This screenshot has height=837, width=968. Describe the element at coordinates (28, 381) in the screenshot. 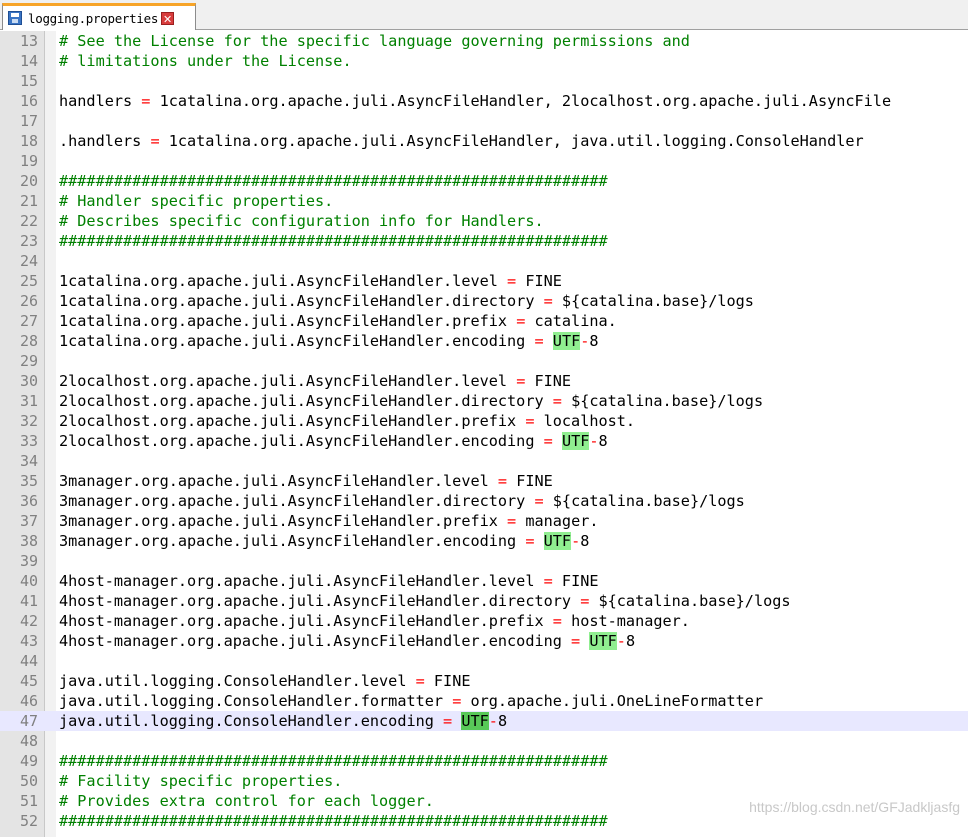

I see `line-number: 30` at that location.